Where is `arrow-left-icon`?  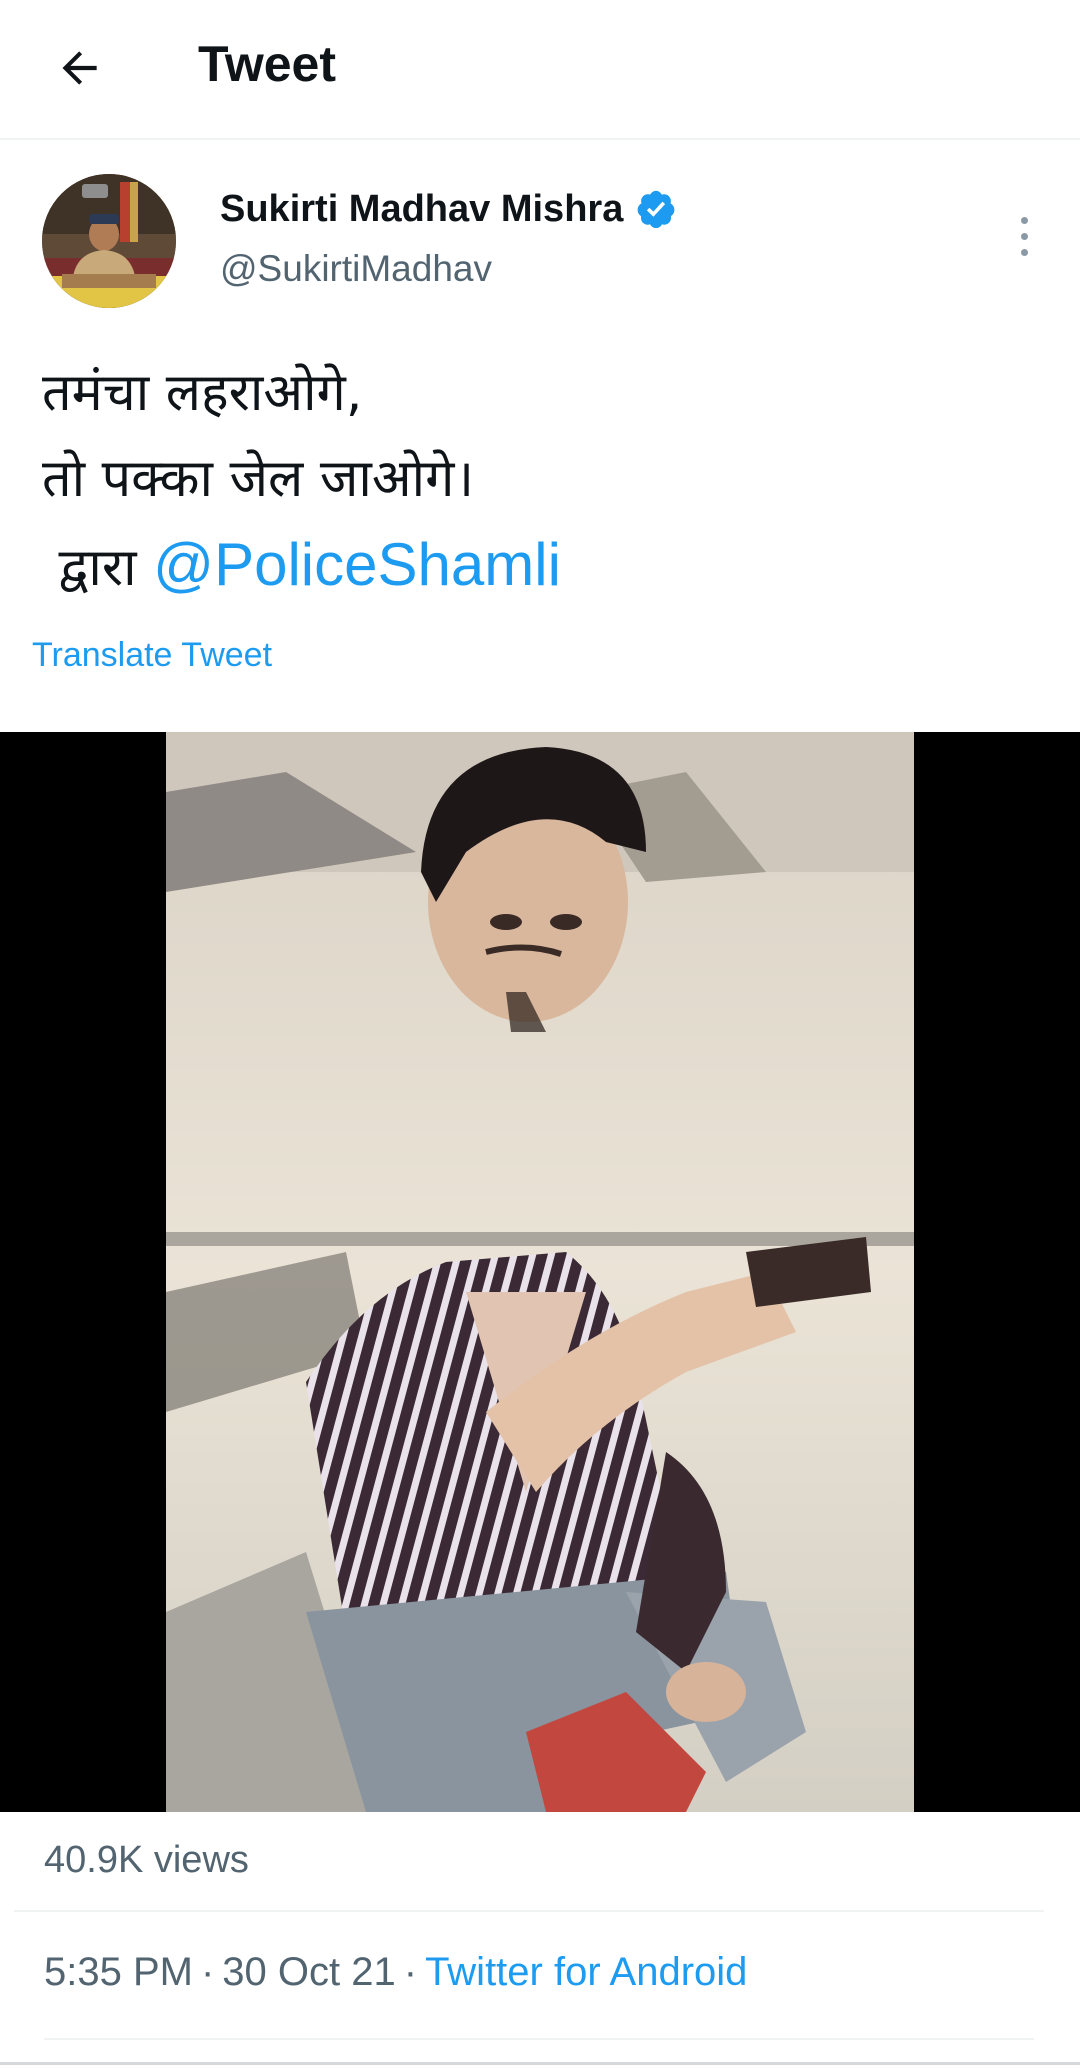
arrow-left-icon is located at coordinates (79, 68).